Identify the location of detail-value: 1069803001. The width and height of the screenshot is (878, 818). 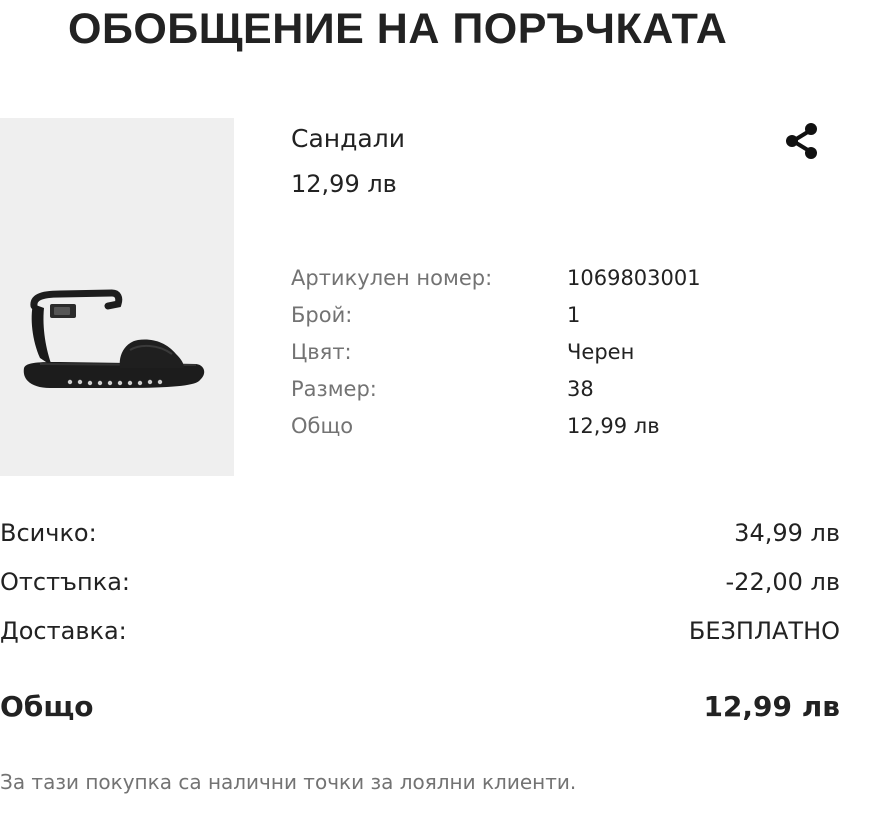
(634, 278).